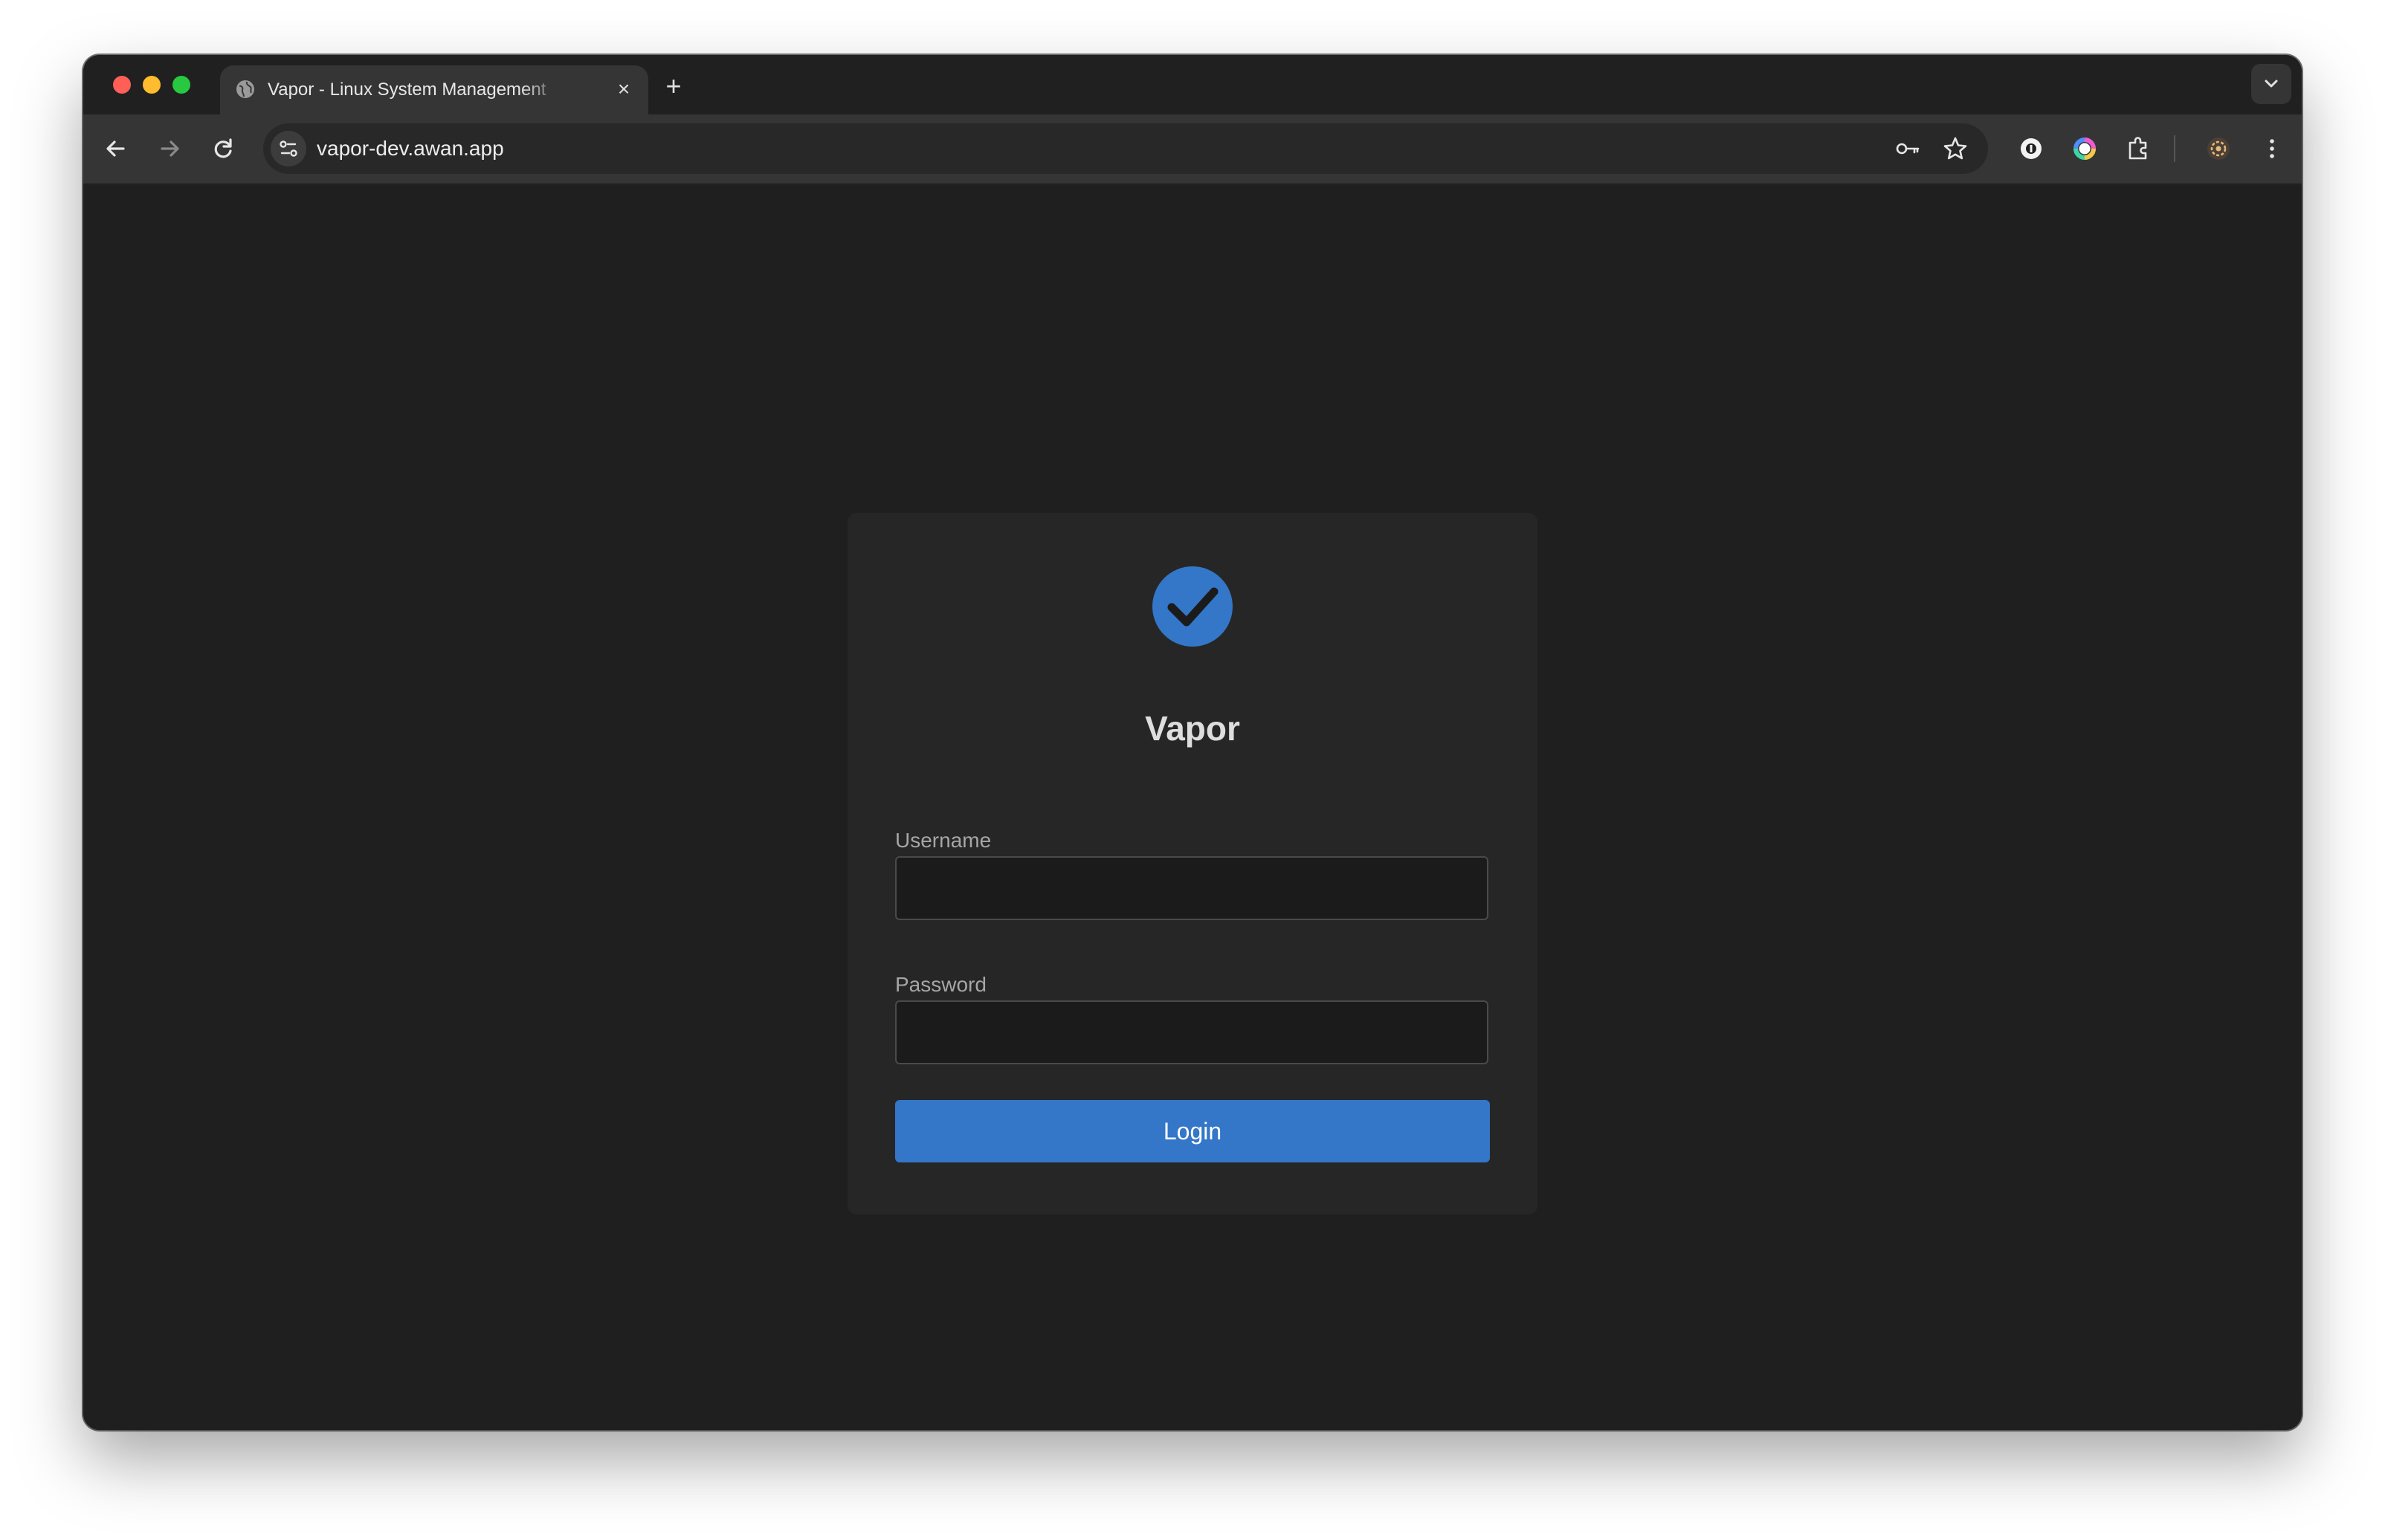 This screenshot has width=2385, height=1540. Describe the element at coordinates (1955, 148) in the screenshot. I see `star-icon` at that location.